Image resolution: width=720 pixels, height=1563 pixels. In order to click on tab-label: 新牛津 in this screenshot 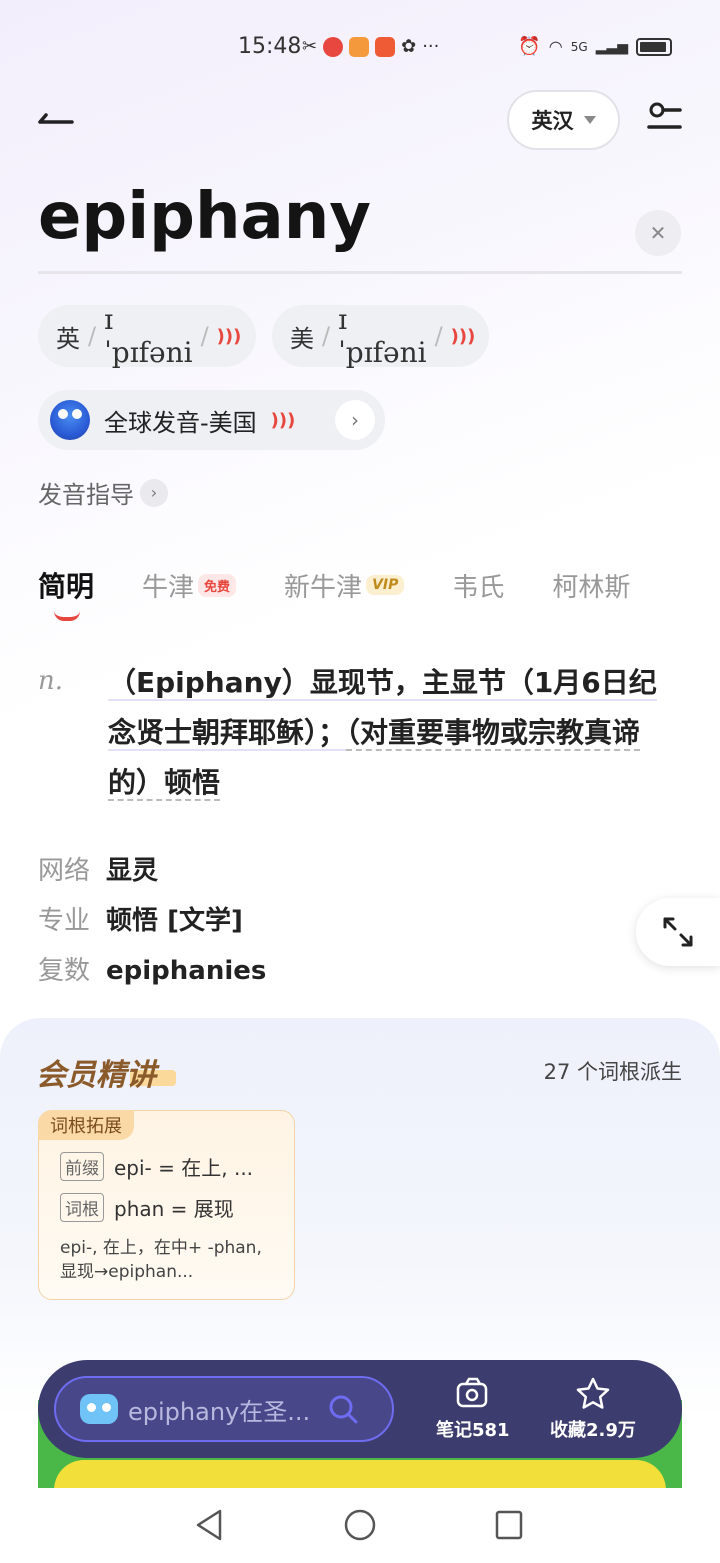, I will do `click(323, 587)`.